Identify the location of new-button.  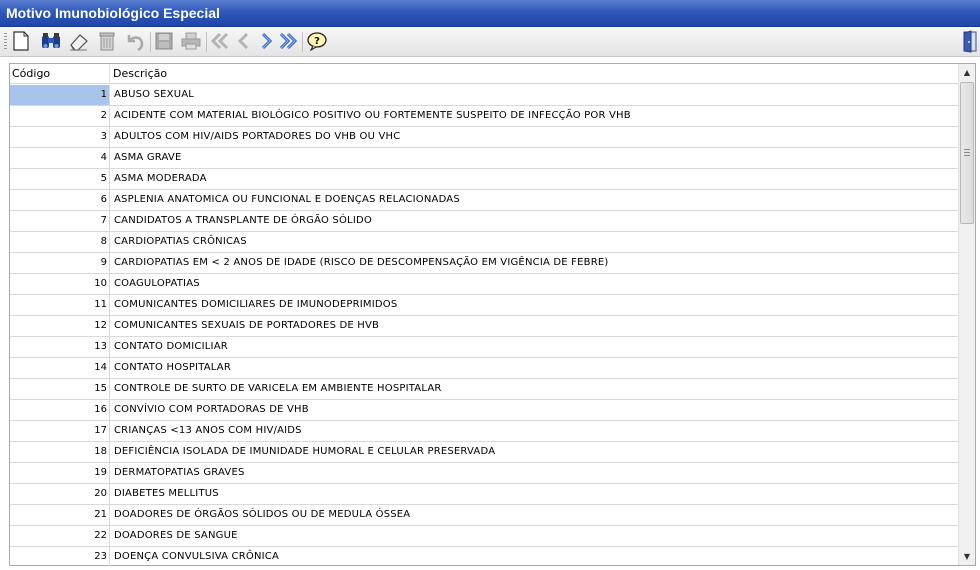
(21, 41).